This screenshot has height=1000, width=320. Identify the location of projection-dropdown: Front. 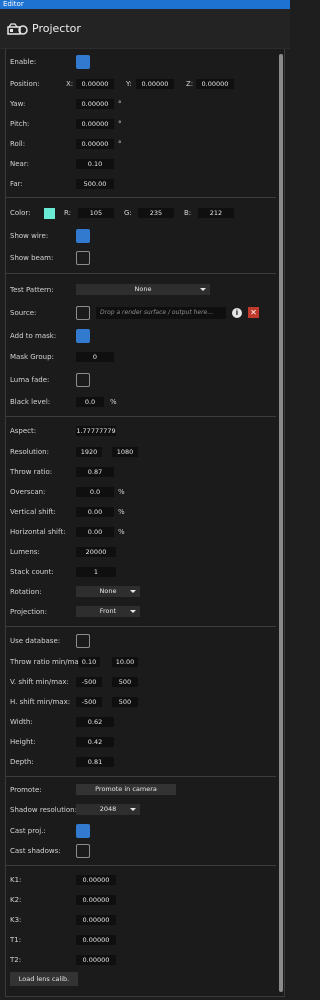
(108, 611).